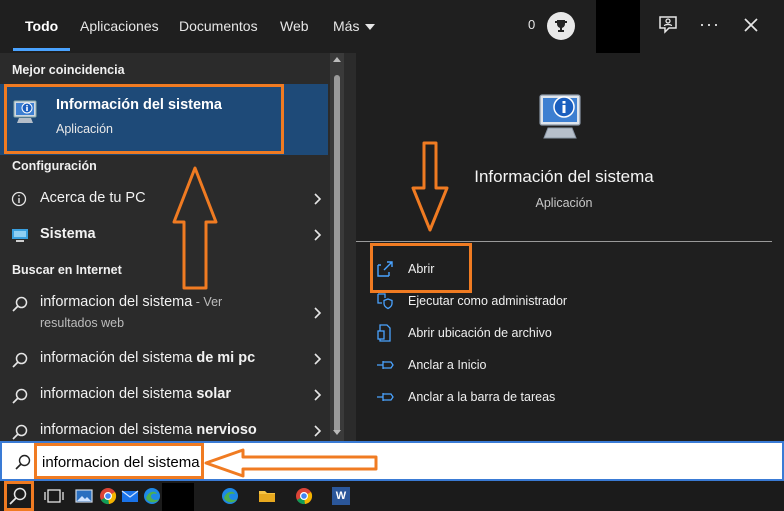  Describe the element at coordinates (164, 235) in the screenshot. I see `result-sistema: Sistema` at that location.